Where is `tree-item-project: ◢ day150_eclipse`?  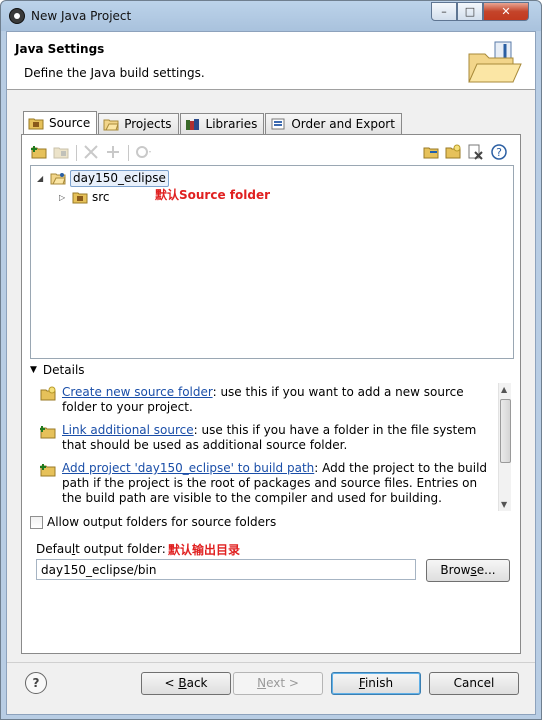 tree-item-project: ◢ day150_eclipse is located at coordinates (103, 178).